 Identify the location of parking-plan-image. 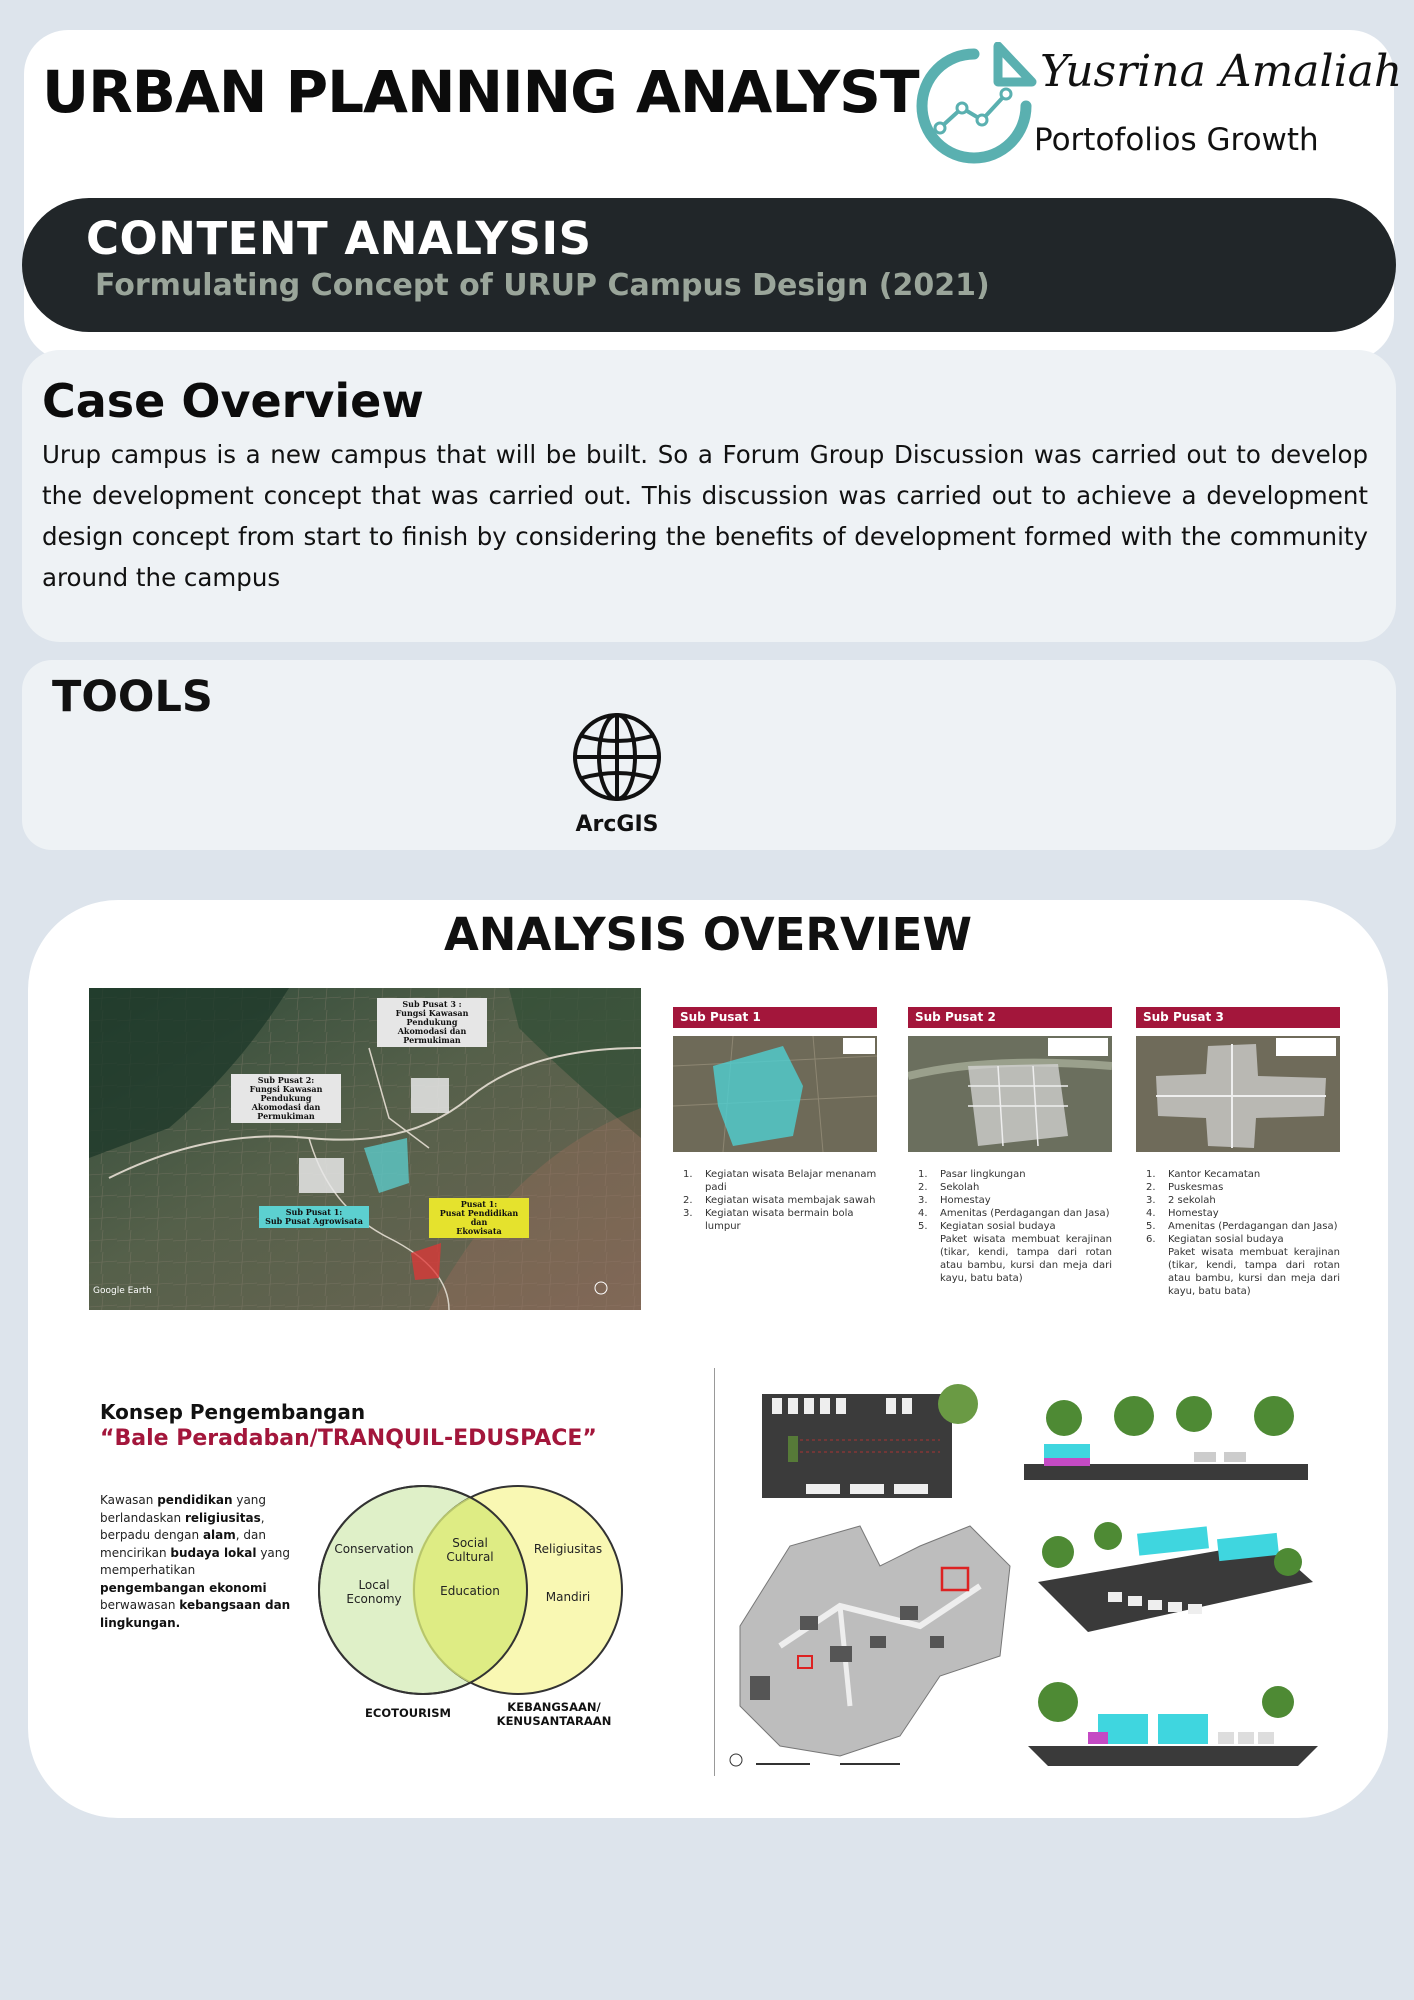
(861, 1441).